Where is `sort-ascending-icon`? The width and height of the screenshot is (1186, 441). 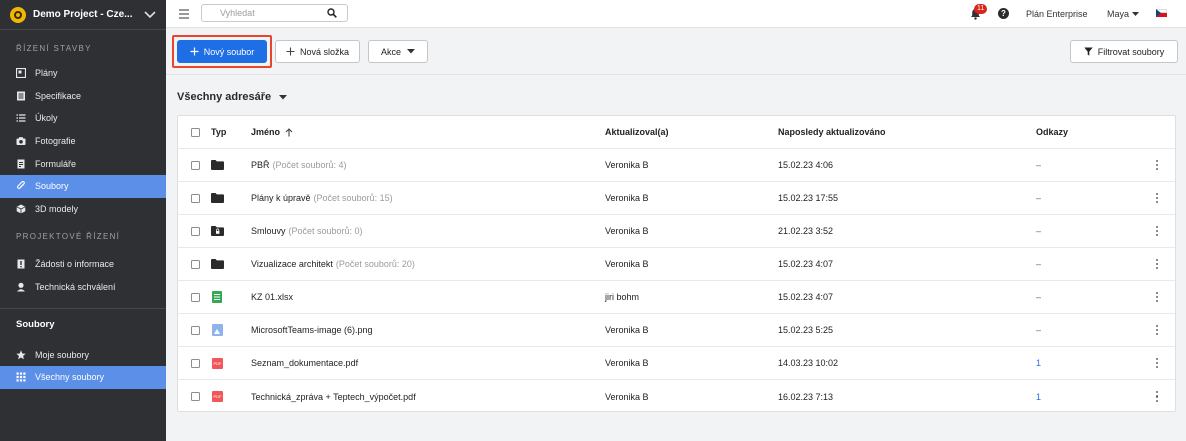
sort-ascending-icon is located at coordinates (289, 131).